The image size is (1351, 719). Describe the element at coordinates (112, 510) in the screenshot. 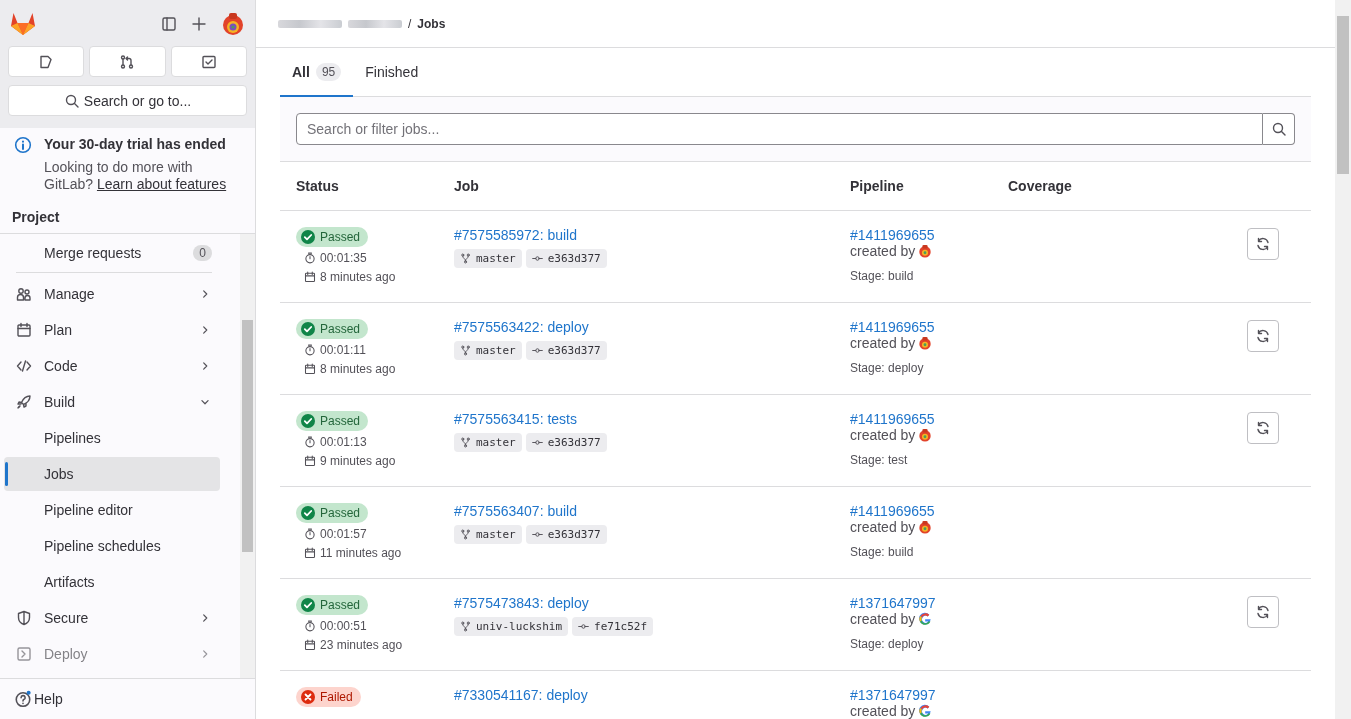

I see `nav-item: Pipeline editor` at that location.